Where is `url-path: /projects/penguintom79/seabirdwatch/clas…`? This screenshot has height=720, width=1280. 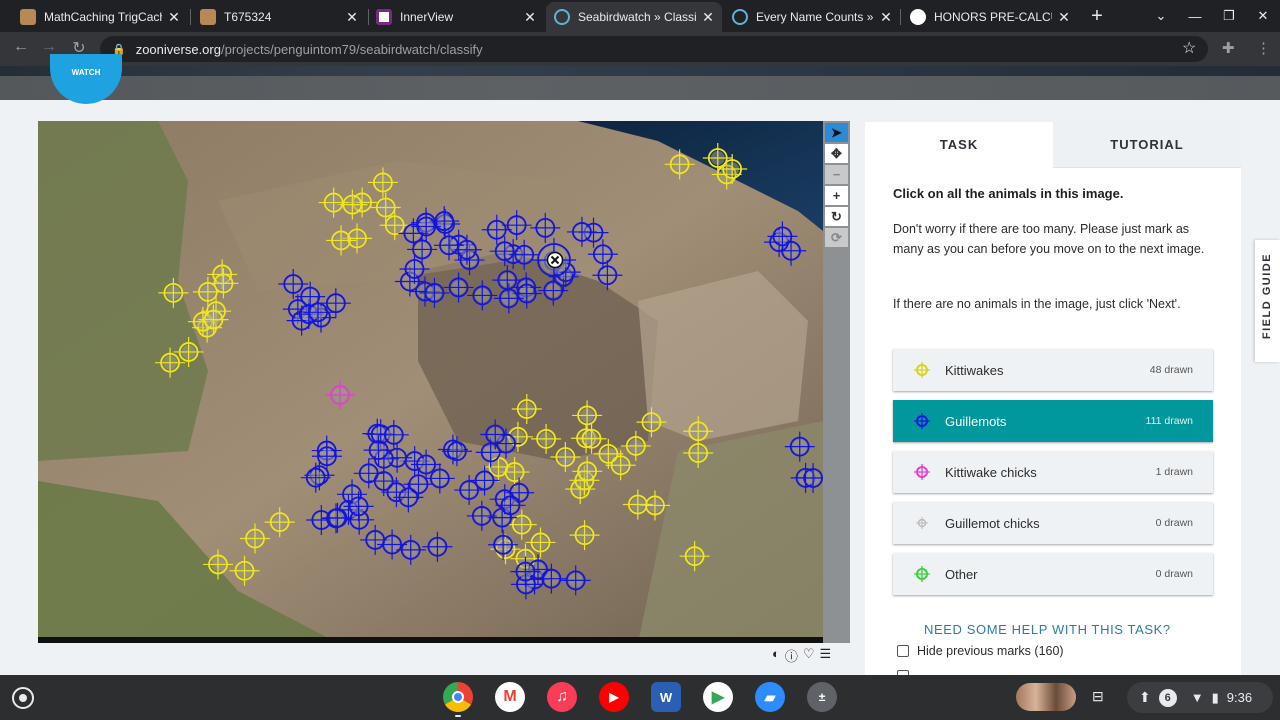
url-path: /projects/penguintom79/seabirdwatch/clas… is located at coordinates (351, 49).